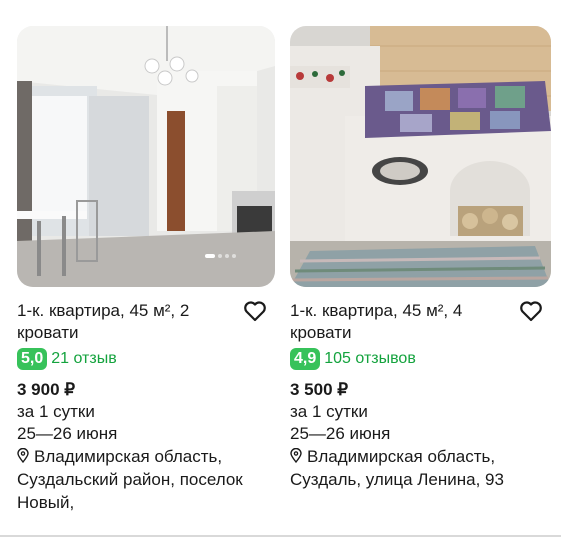 The image size is (561, 537). What do you see at coordinates (420, 359) in the screenshot?
I see `rating-row: 4,9 105 отзывов` at bounding box center [420, 359].